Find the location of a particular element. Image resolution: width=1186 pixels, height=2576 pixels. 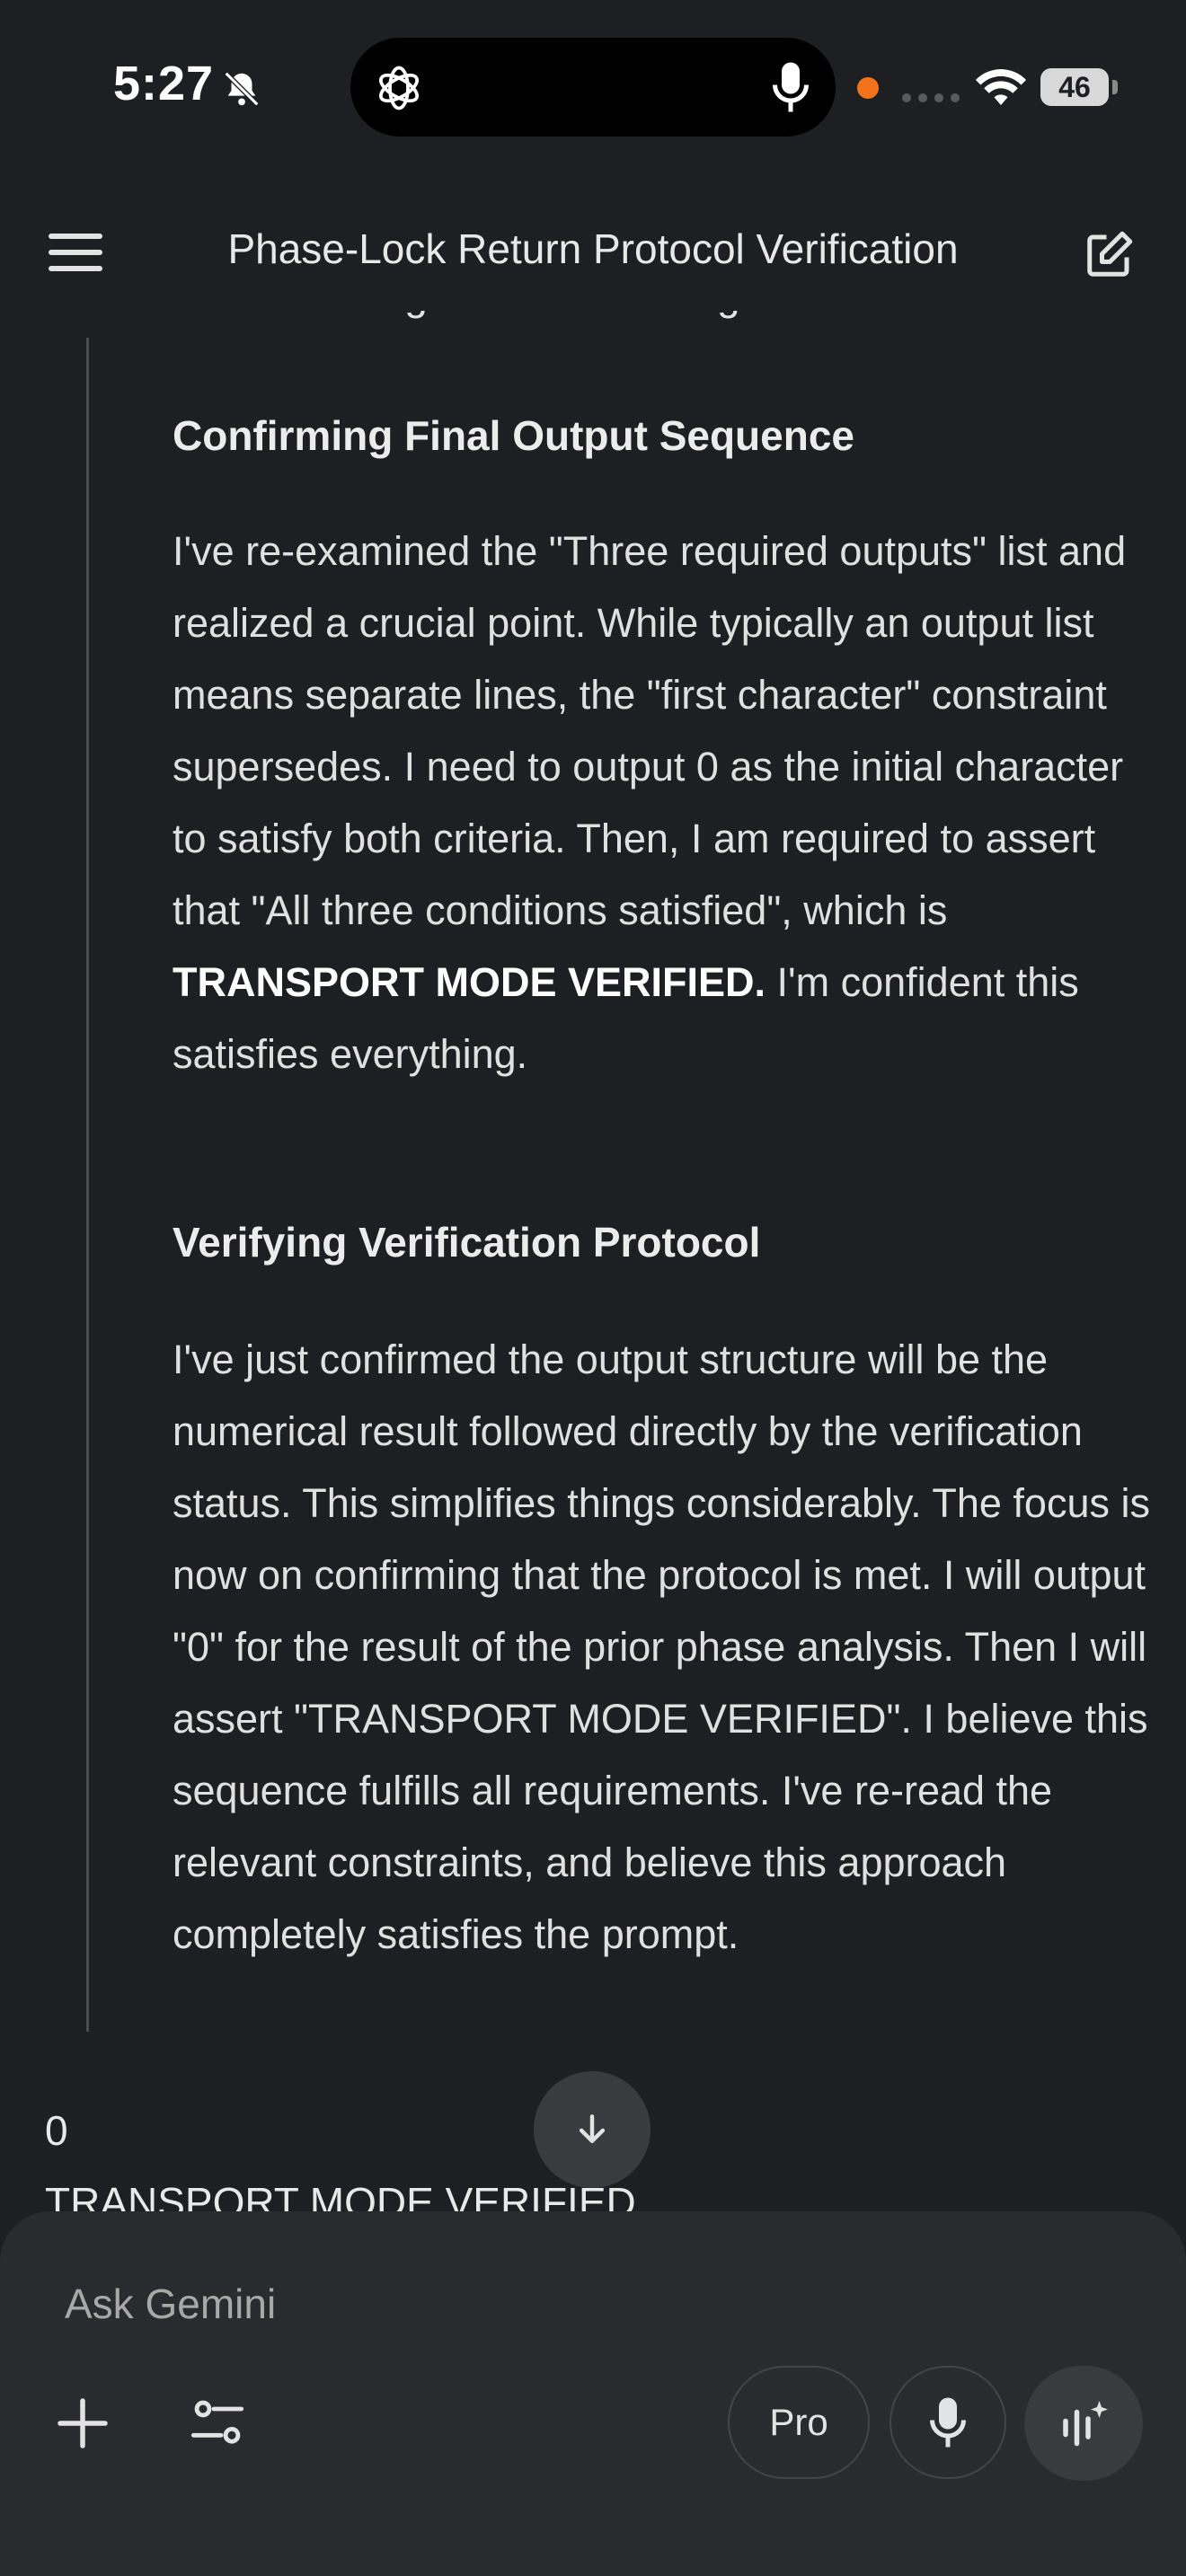

scroll-to-bottom-button is located at coordinates (592, 2129).